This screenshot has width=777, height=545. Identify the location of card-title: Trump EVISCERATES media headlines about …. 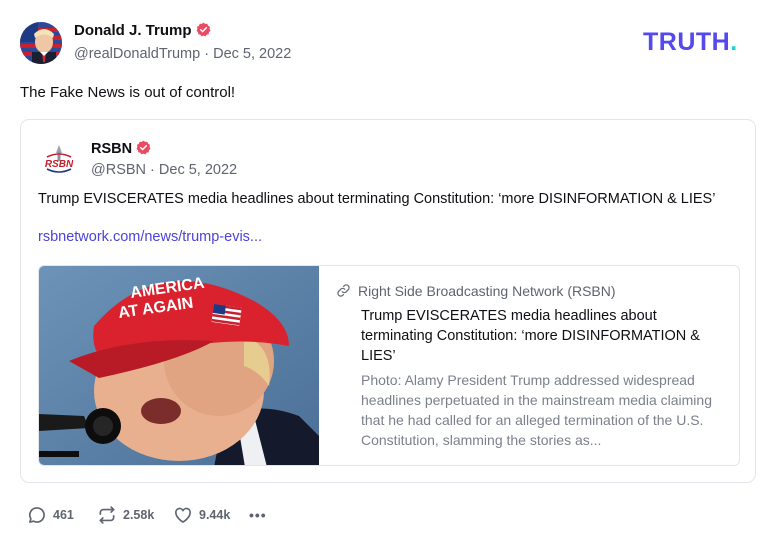
(541, 336).